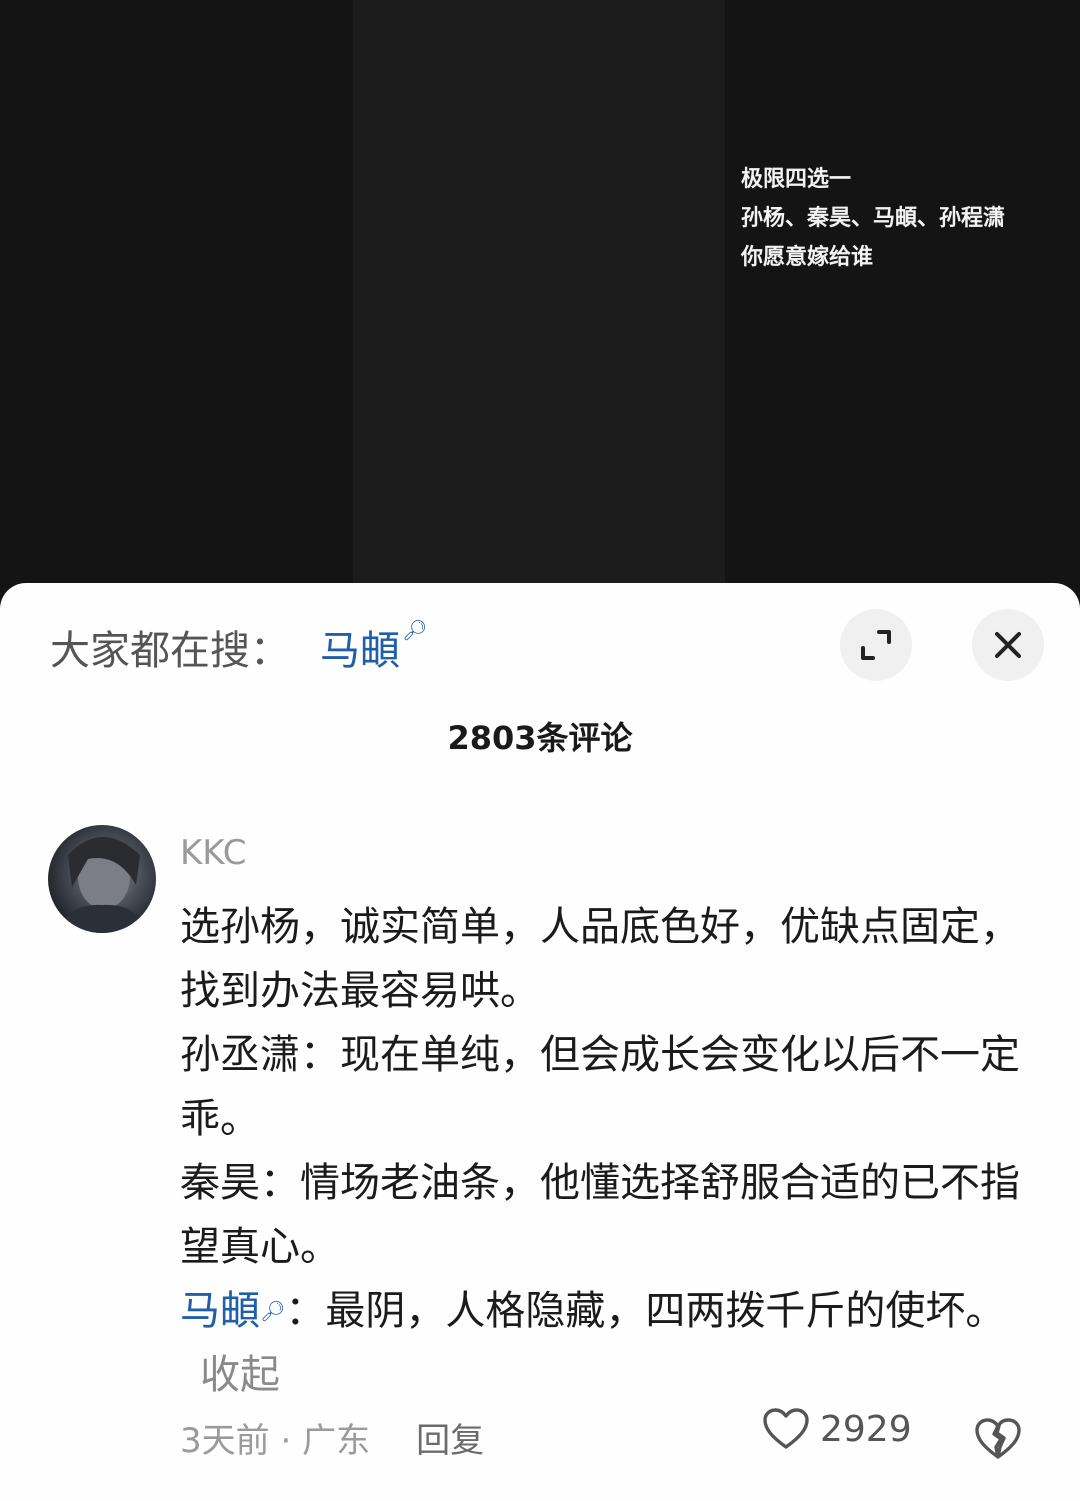 The width and height of the screenshot is (1080, 1501). Describe the element at coordinates (240, 1375) in the screenshot. I see `collapse-link: 收起` at that location.